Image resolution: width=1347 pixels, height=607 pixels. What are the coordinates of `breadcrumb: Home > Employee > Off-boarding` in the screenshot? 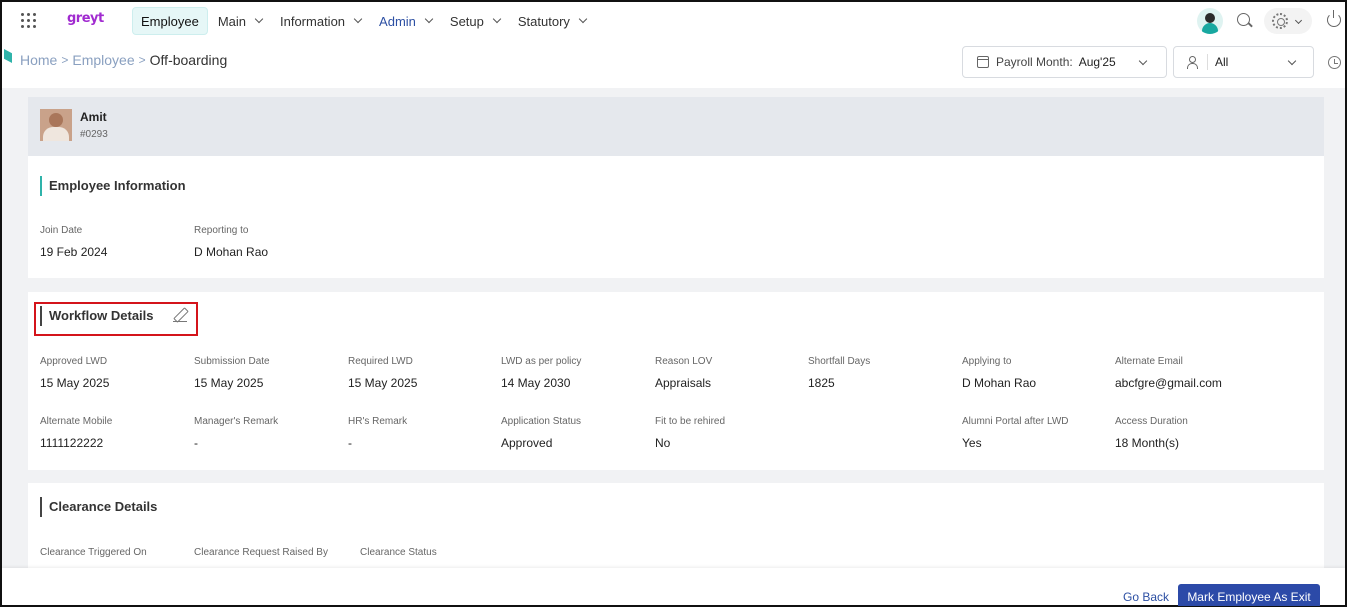 It's located at (123, 60).